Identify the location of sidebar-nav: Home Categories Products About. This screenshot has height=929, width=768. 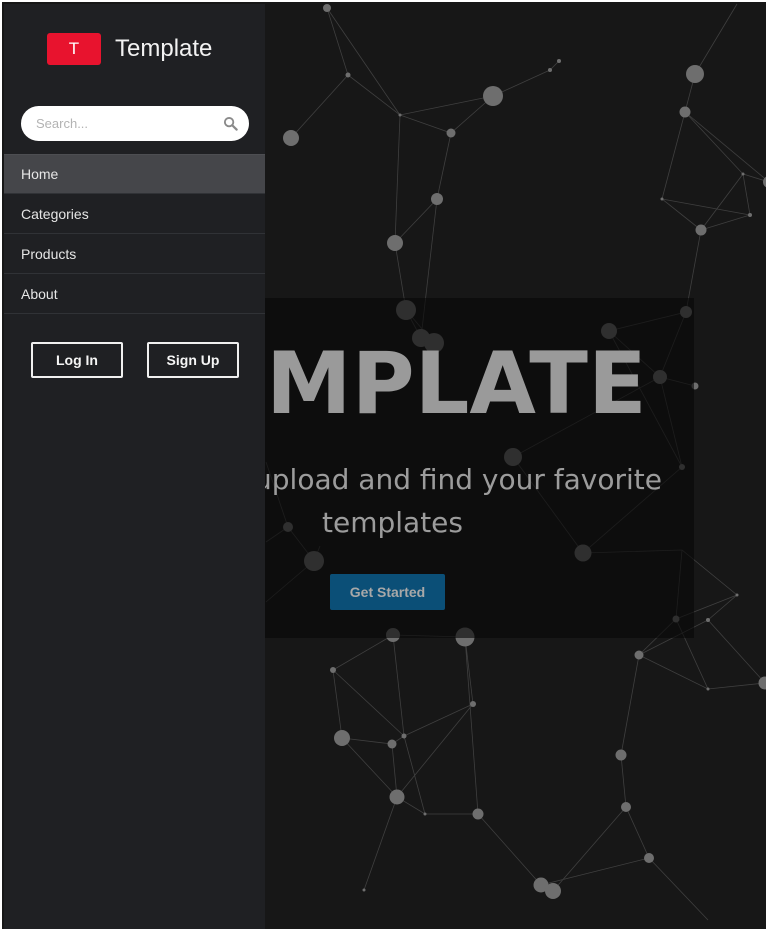
(134, 234).